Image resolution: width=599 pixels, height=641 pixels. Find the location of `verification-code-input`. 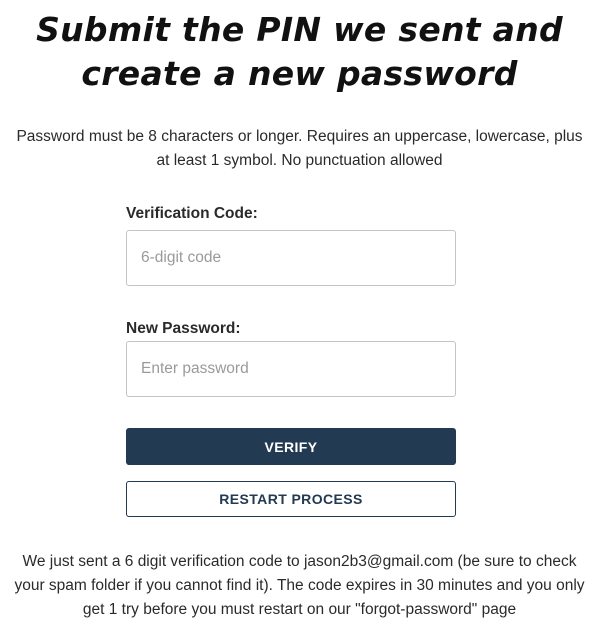

verification-code-input is located at coordinates (291, 258).